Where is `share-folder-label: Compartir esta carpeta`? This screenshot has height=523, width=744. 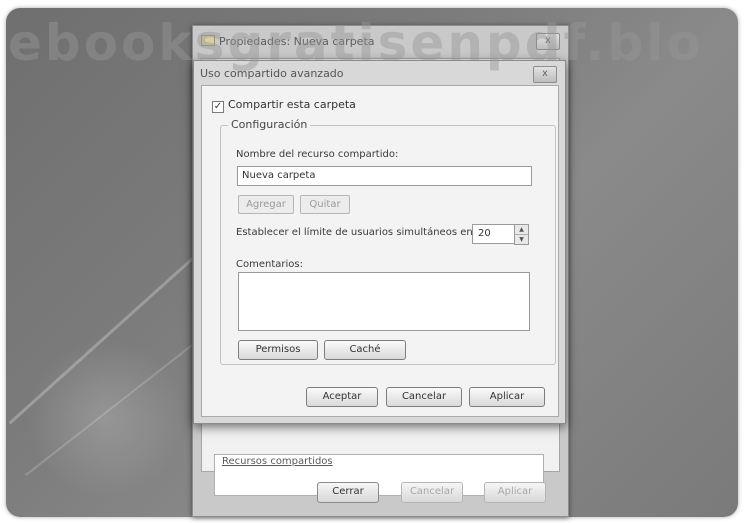
share-folder-label: Compartir esta carpeta is located at coordinates (292, 104).